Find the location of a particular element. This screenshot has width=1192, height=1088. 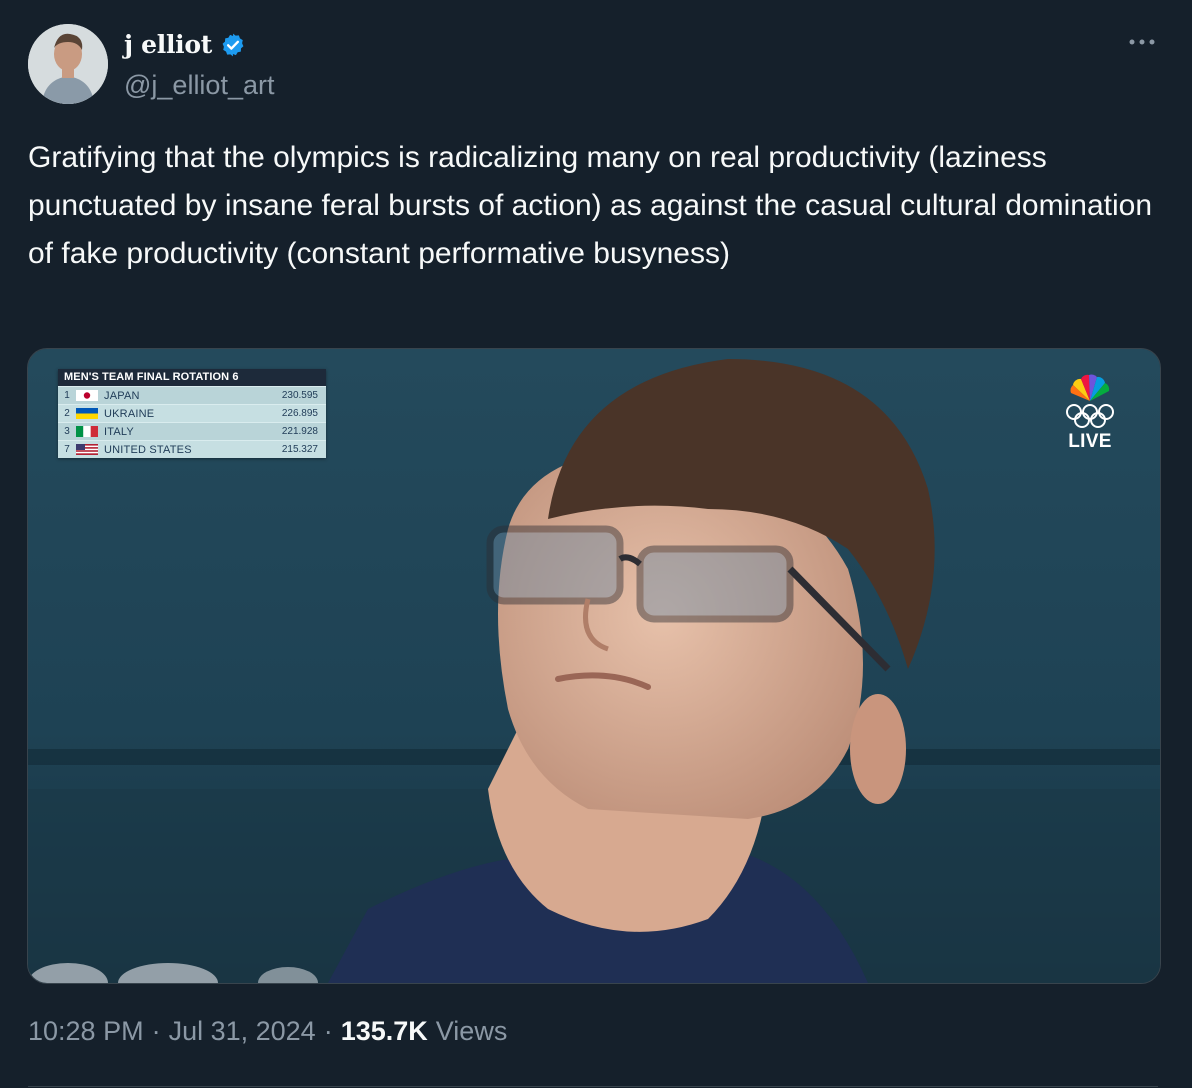

rank: 3 is located at coordinates (67, 431).